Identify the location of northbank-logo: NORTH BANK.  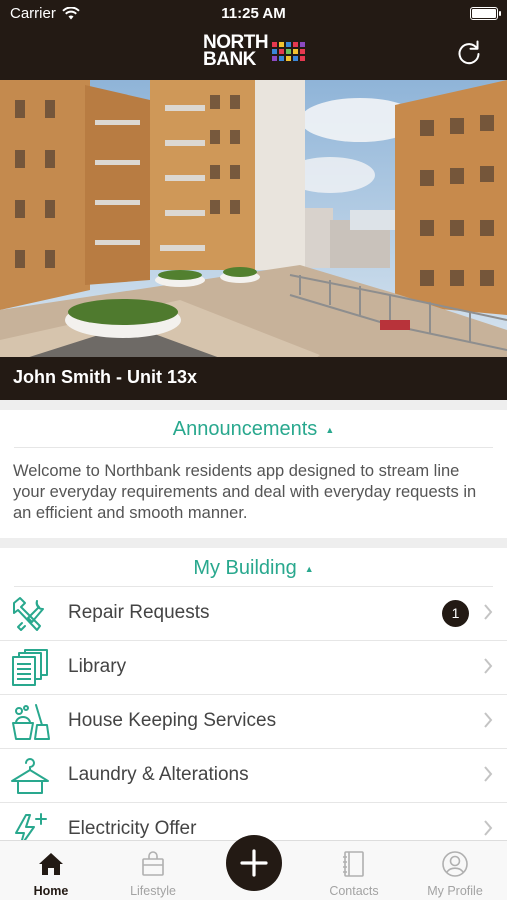
(254, 51).